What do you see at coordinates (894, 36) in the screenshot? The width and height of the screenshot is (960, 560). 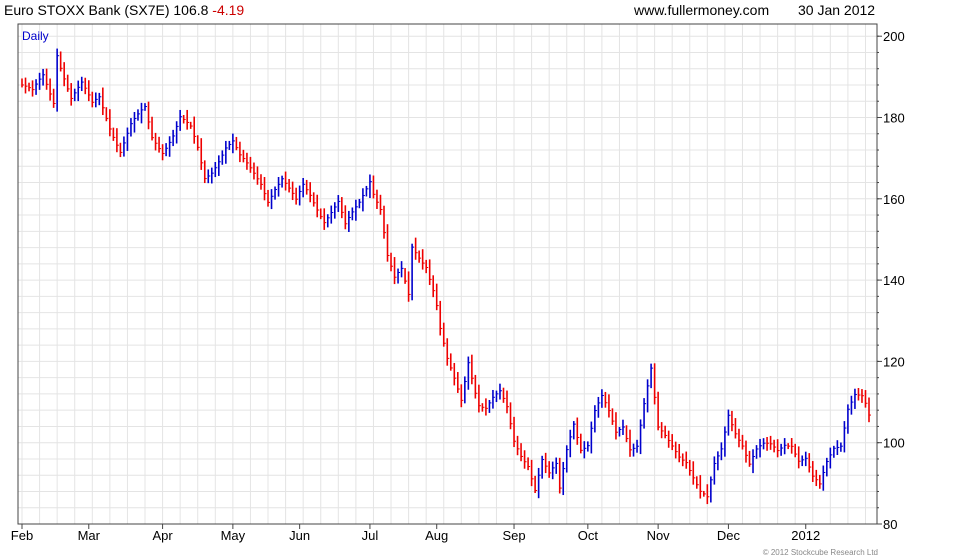 I see `y-tick-label: 200` at bounding box center [894, 36].